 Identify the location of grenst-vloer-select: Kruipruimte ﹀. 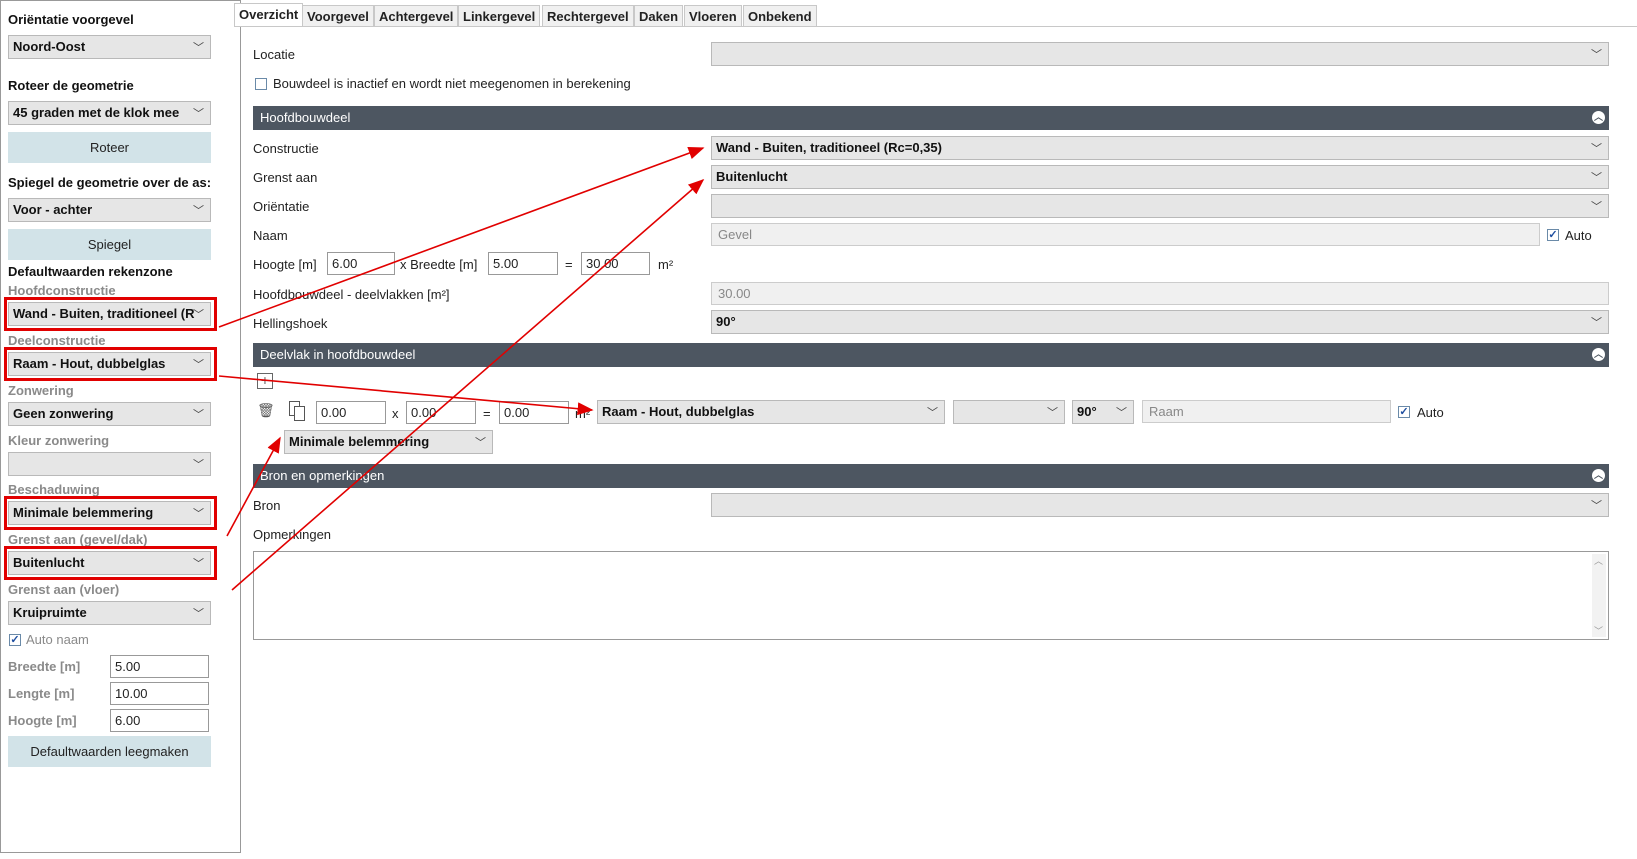
(109, 613).